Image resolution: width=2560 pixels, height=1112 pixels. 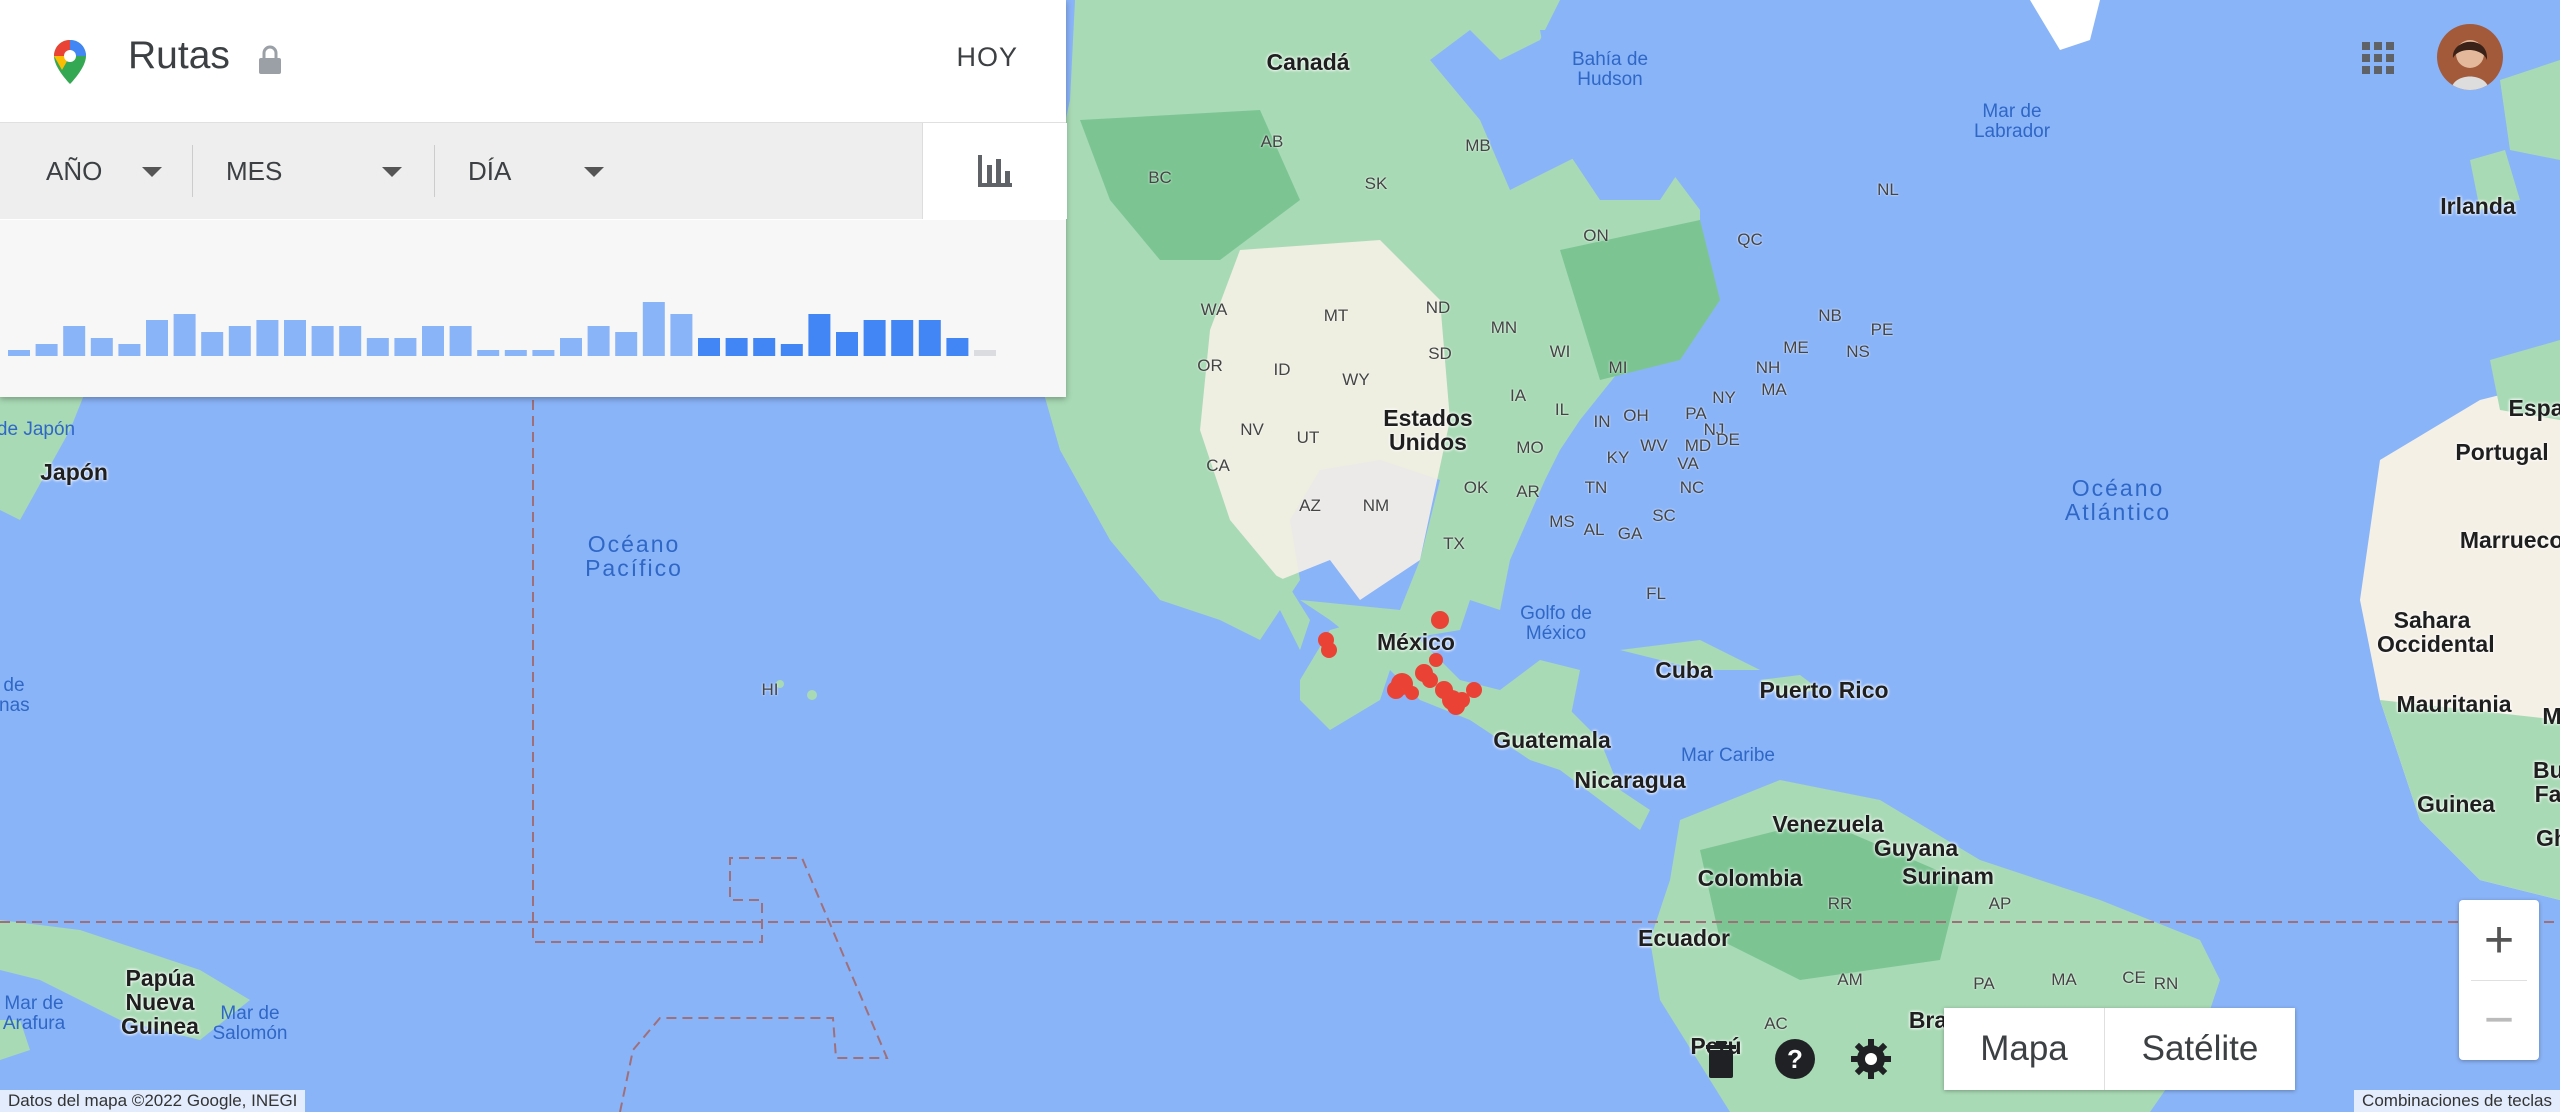 What do you see at coordinates (1438, 308) in the screenshot?
I see `state-label: ND` at bounding box center [1438, 308].